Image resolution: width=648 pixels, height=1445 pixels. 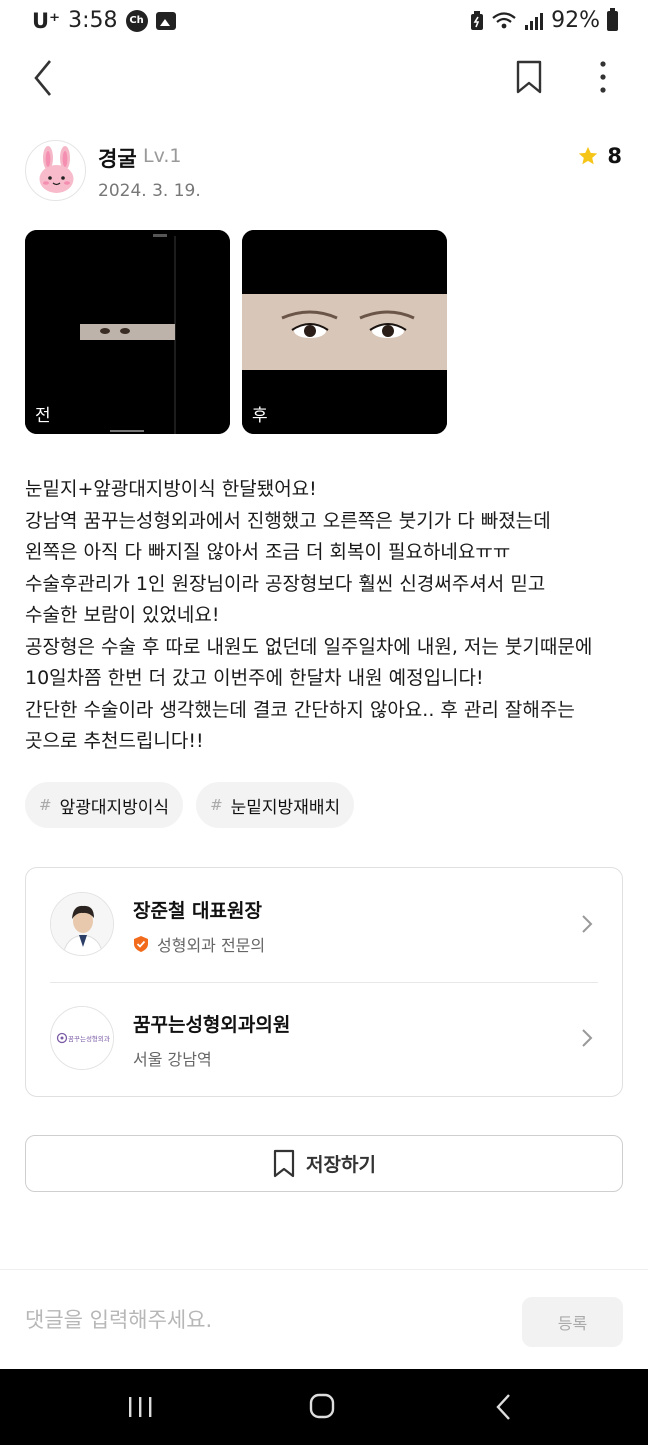 What do you see at coordinates (89, 1038) in the screenshot?
I see `clinic-logo-text: 꿈꾸는성형외과` at bounding box center [89, 1038].